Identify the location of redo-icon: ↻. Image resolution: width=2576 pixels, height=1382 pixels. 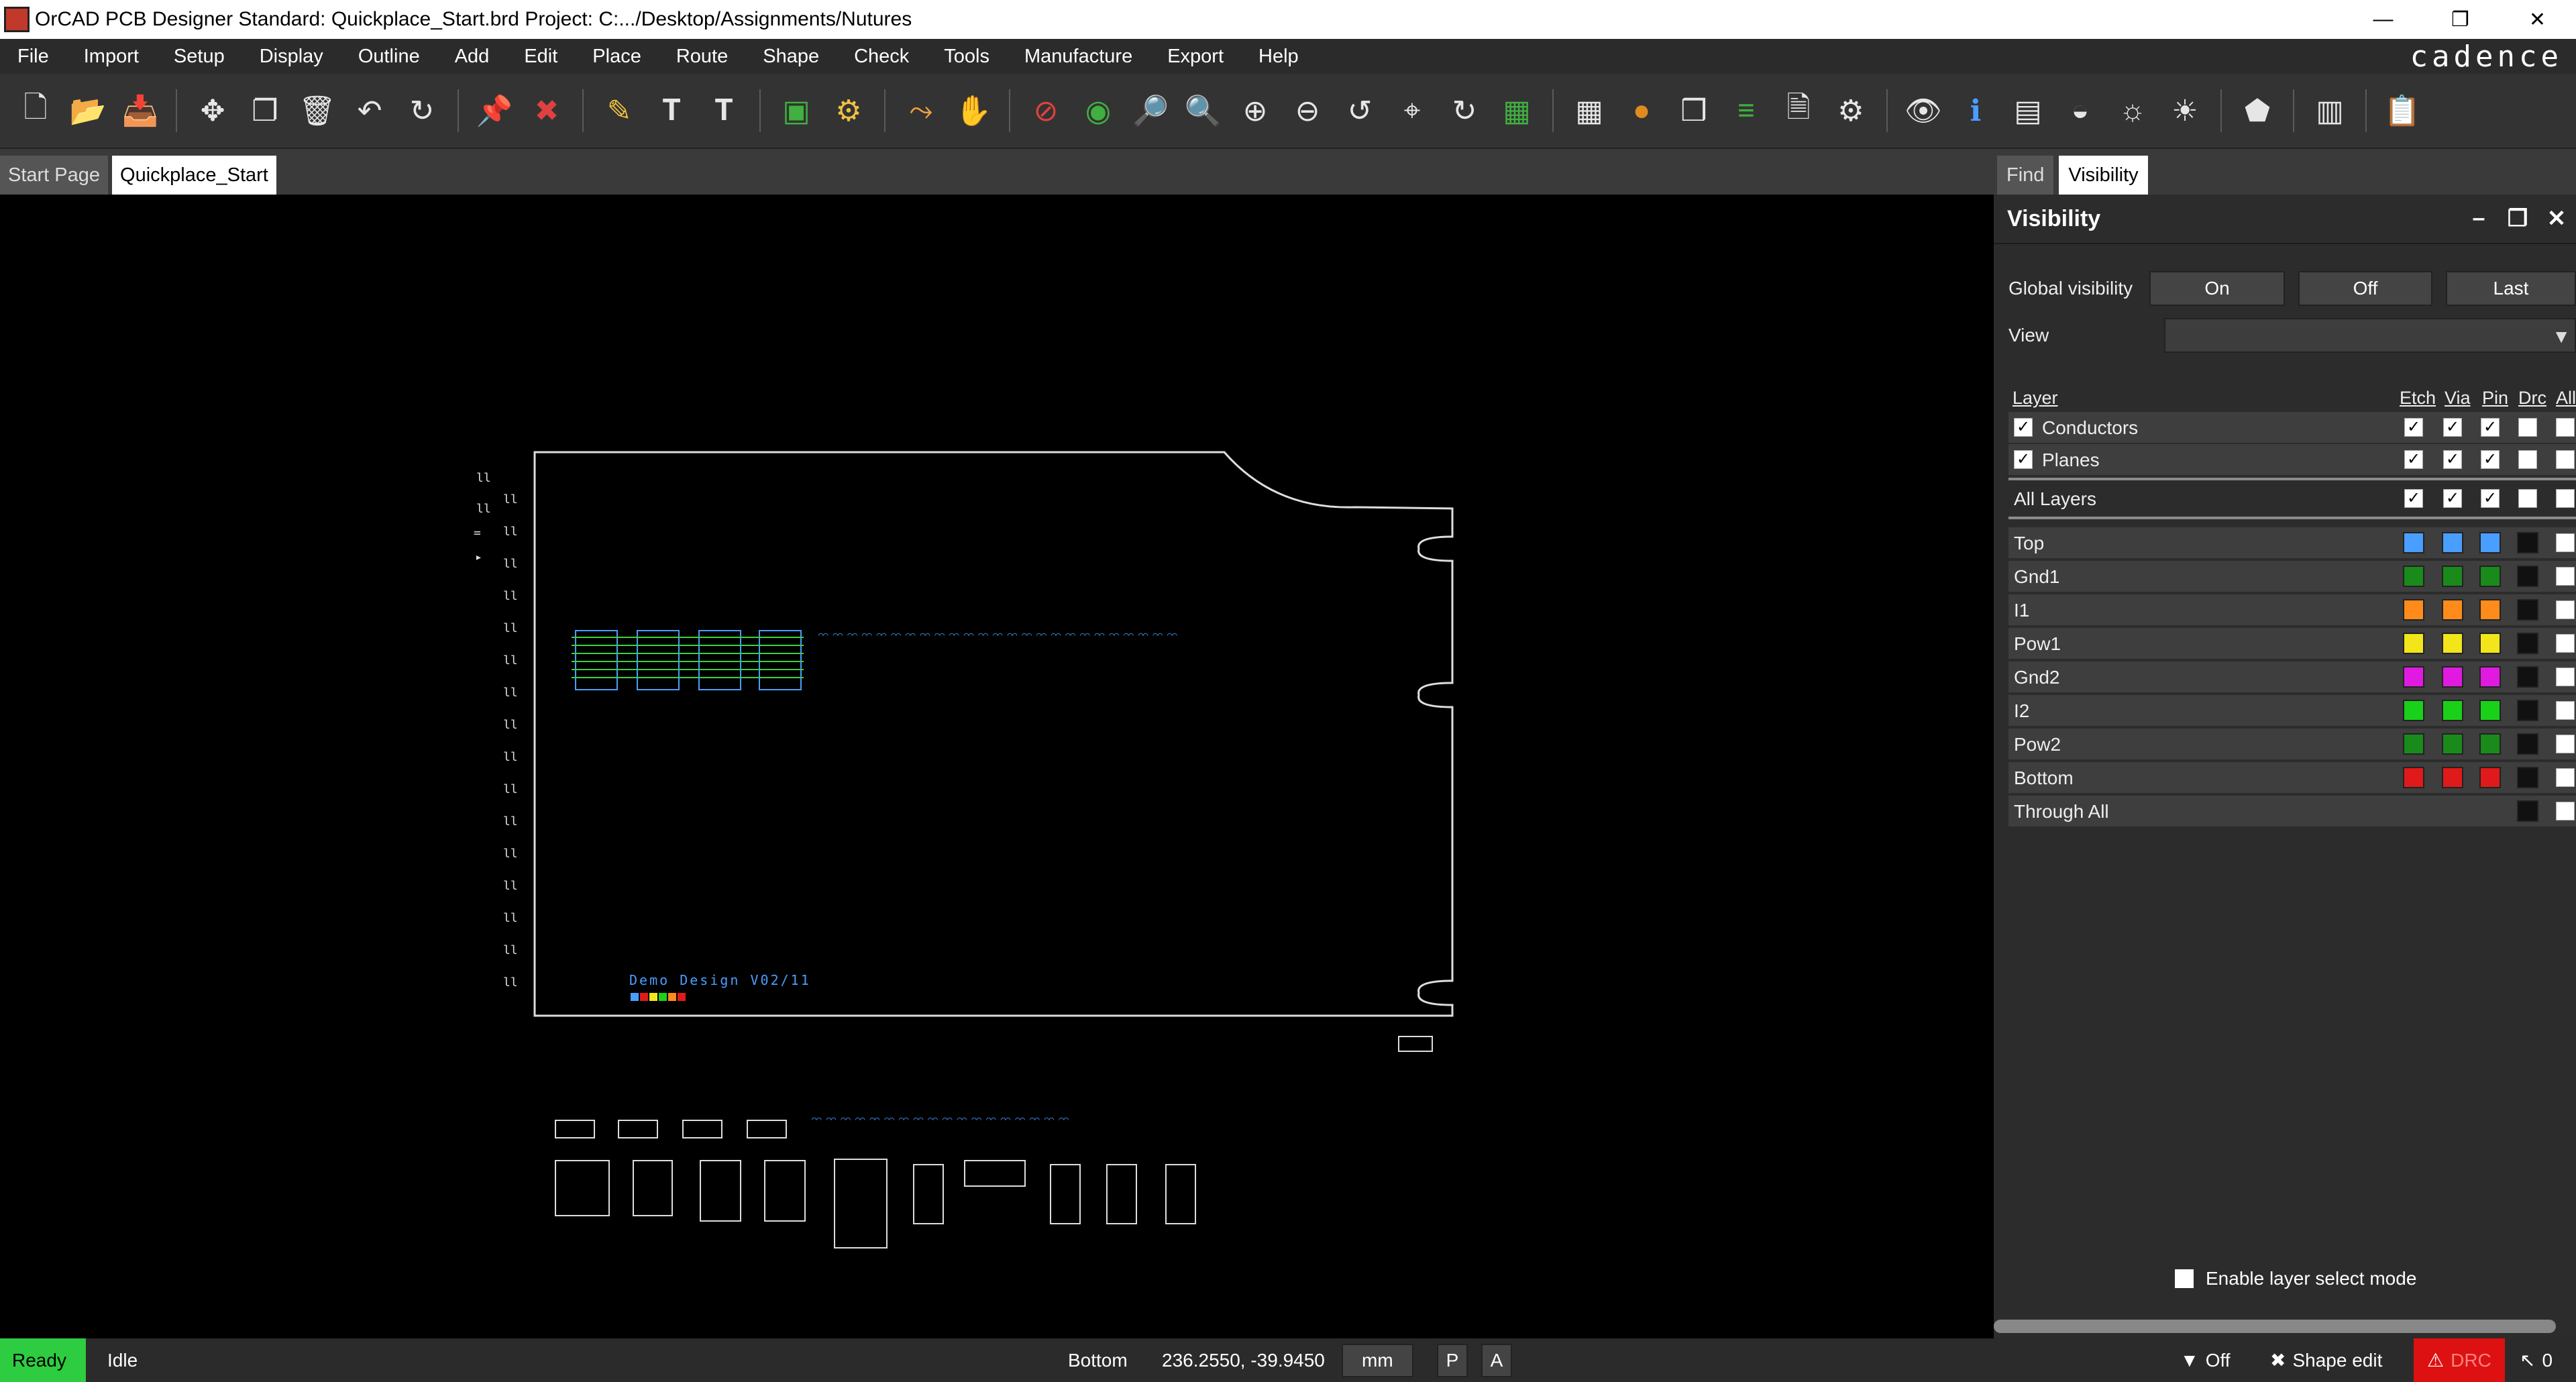
(422, 110).